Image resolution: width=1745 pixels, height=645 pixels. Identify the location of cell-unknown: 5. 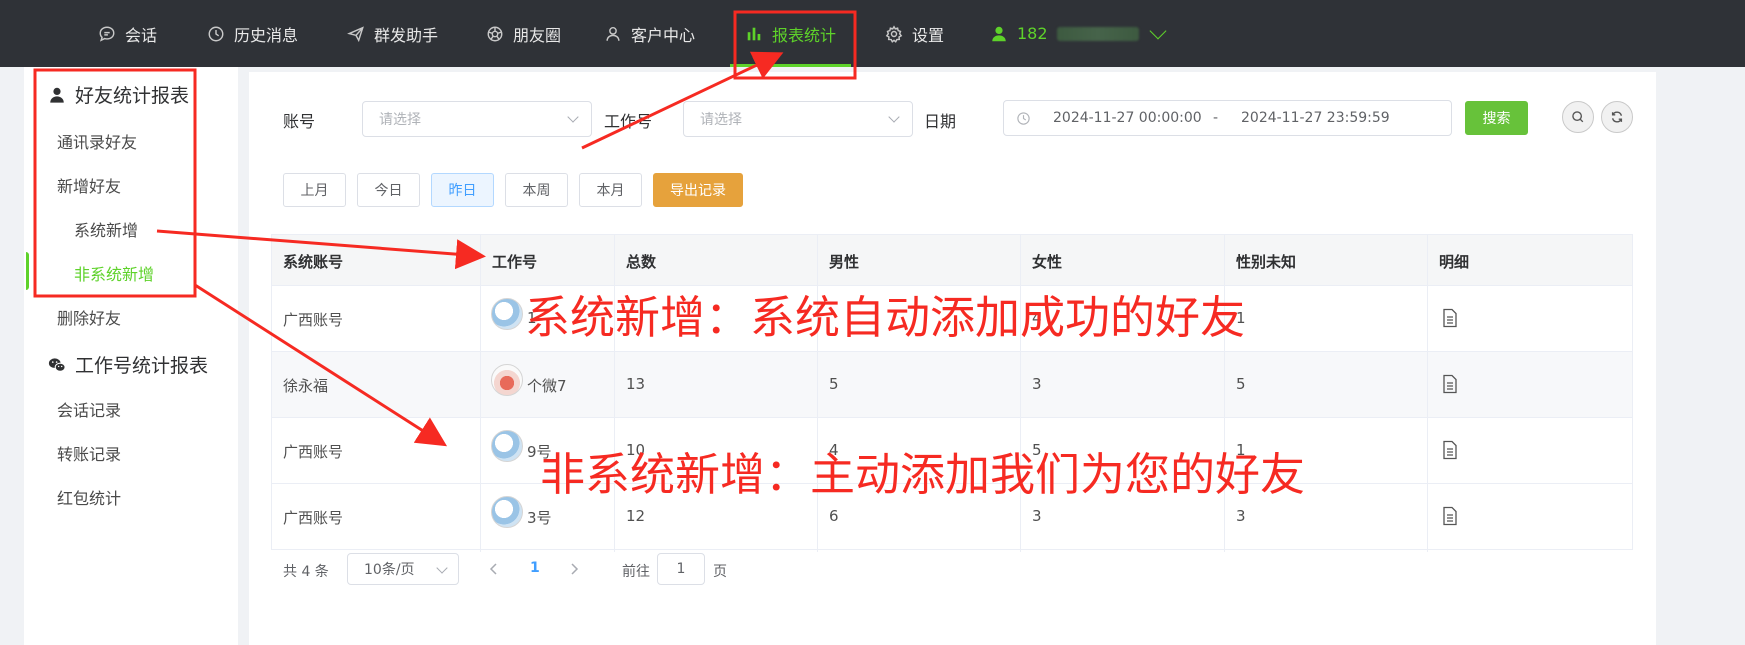
(1241, 384).